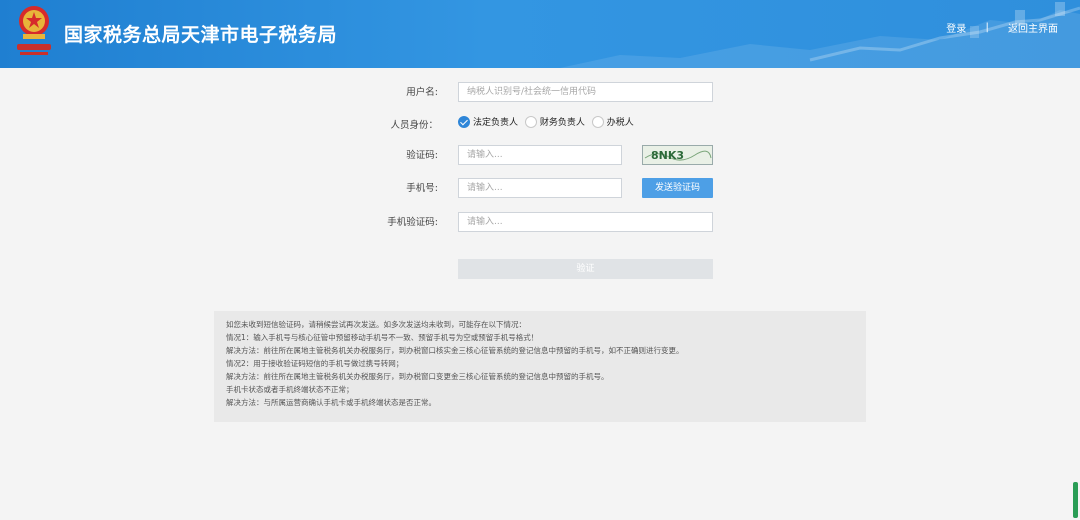 Image resolution: width=1080 pixels, height=520 pixels. Describe the element at coordinates (1075, 500) in the screenshot. I see `scrollbar-thumb` at that location.